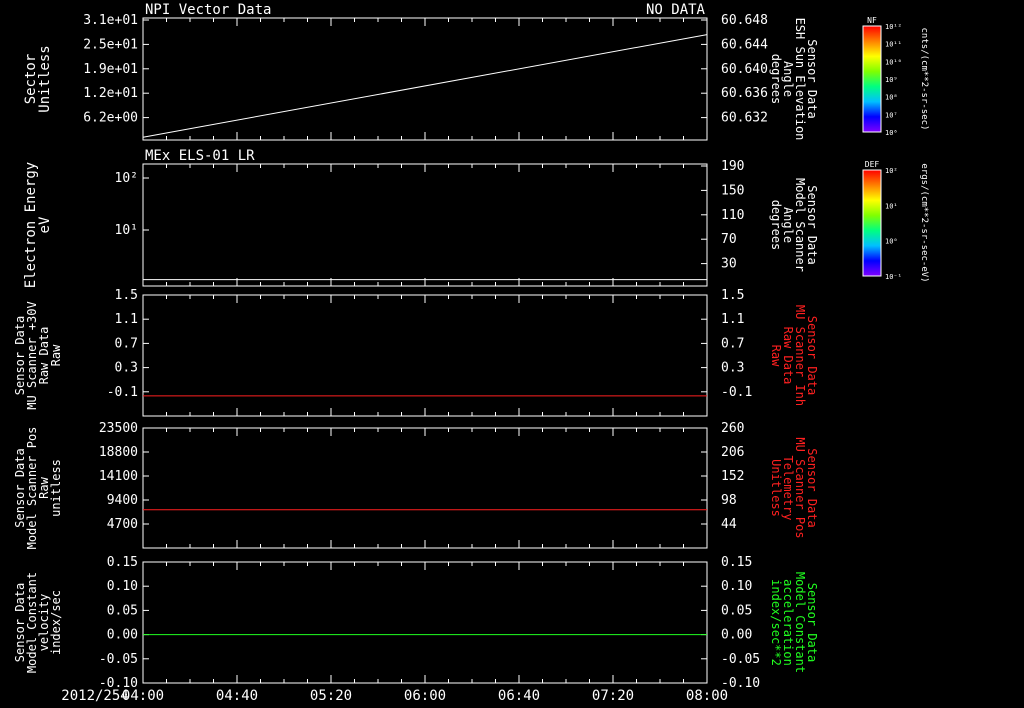 The width and height of the screenshot is (1024, 708). What do you see at coordinates (893, 62) in the screenshot?
I see `colorbar-tick: 10¹⁰` at bounding box center [893, 62].